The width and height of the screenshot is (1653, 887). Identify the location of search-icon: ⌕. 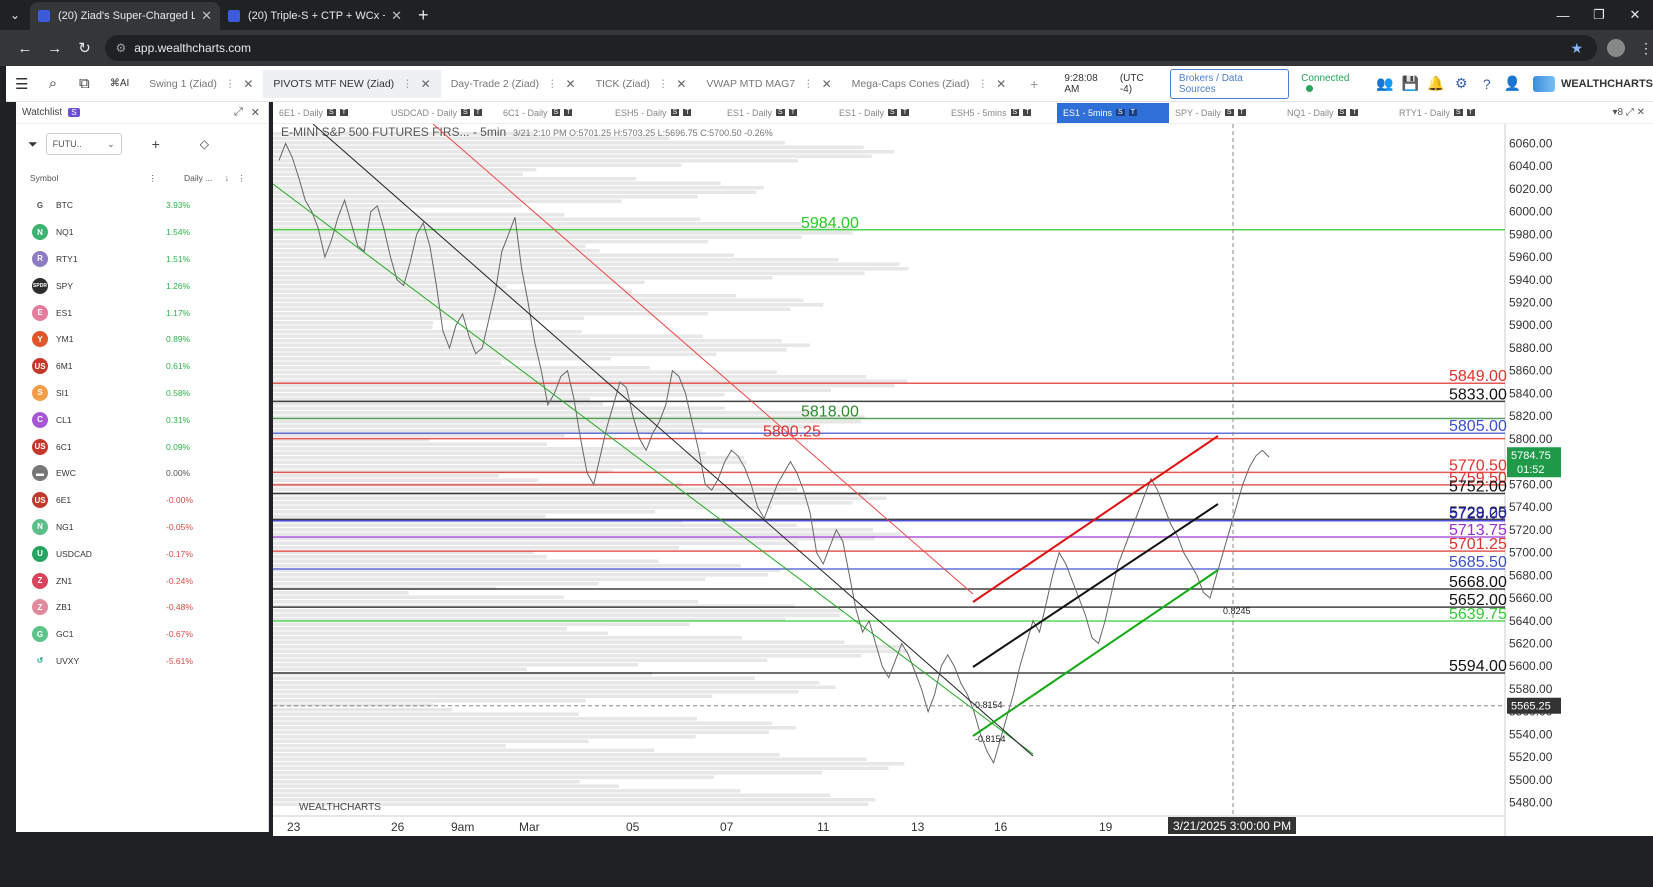
(52, 83).